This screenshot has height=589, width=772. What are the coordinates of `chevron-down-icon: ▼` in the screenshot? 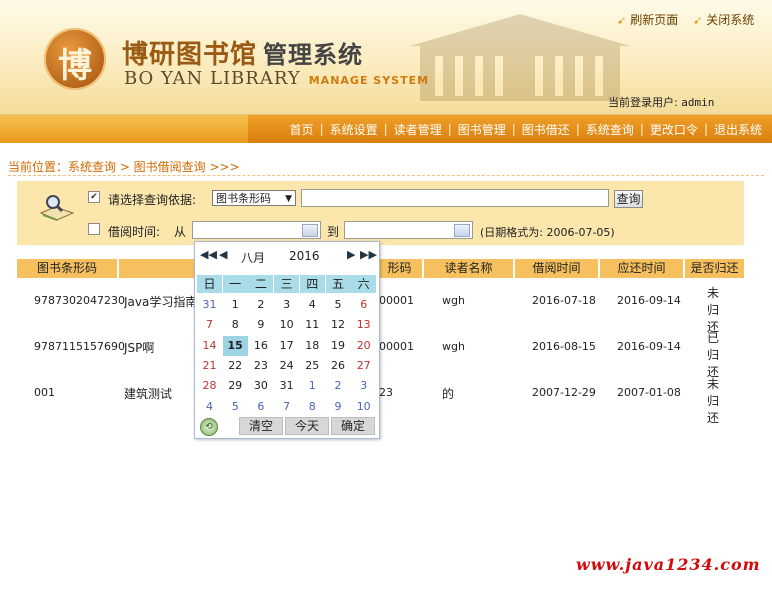 It's located at (288, 199).